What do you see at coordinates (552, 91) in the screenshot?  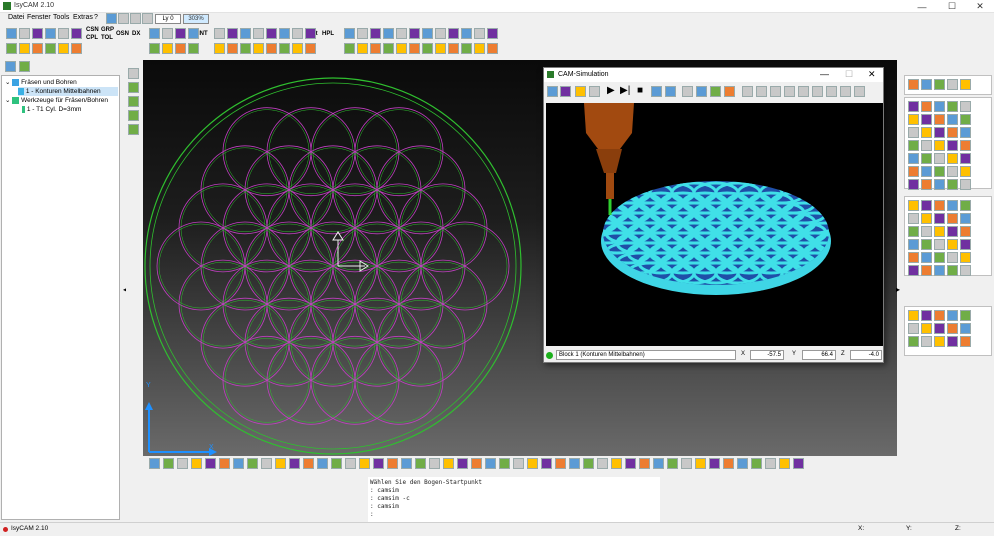 I see `sim-settings-icon` at bounding box center [552, 91].